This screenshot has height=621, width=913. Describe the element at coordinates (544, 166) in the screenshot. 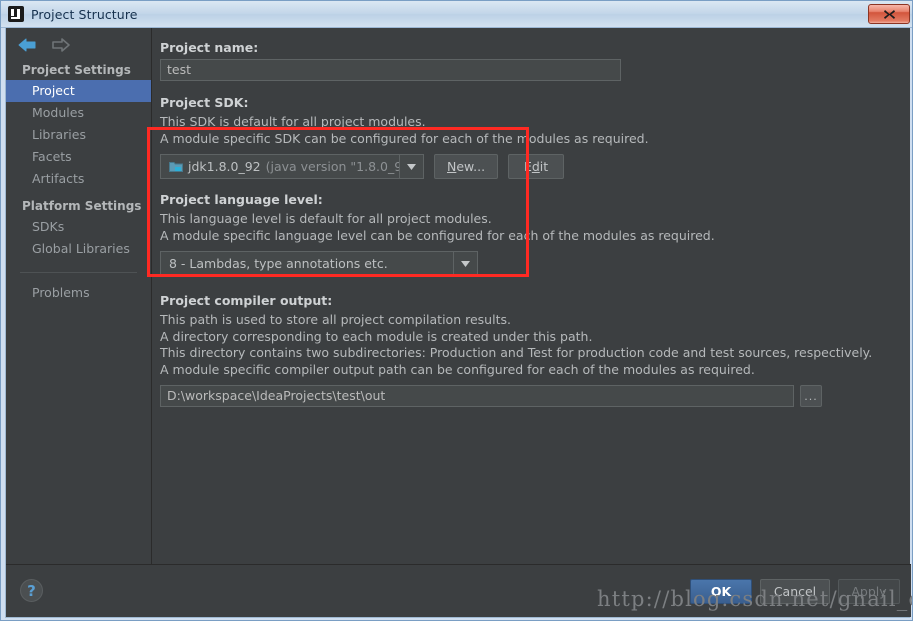

I see `edit-button-rest: it` at that location.